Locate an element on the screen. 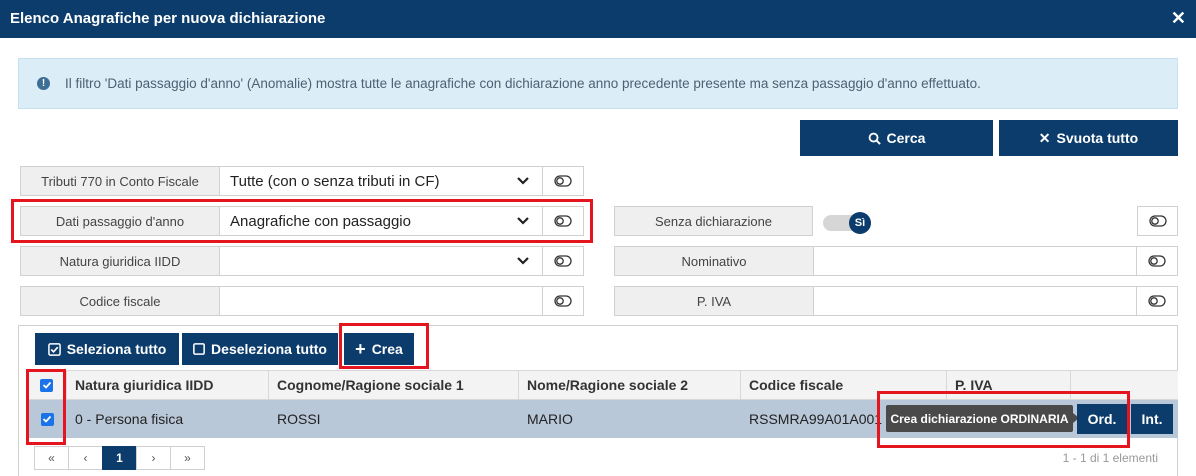 The height and width of the screenshot is (476, 1196). pager-next-button: › is located at coordinates (153, 458).